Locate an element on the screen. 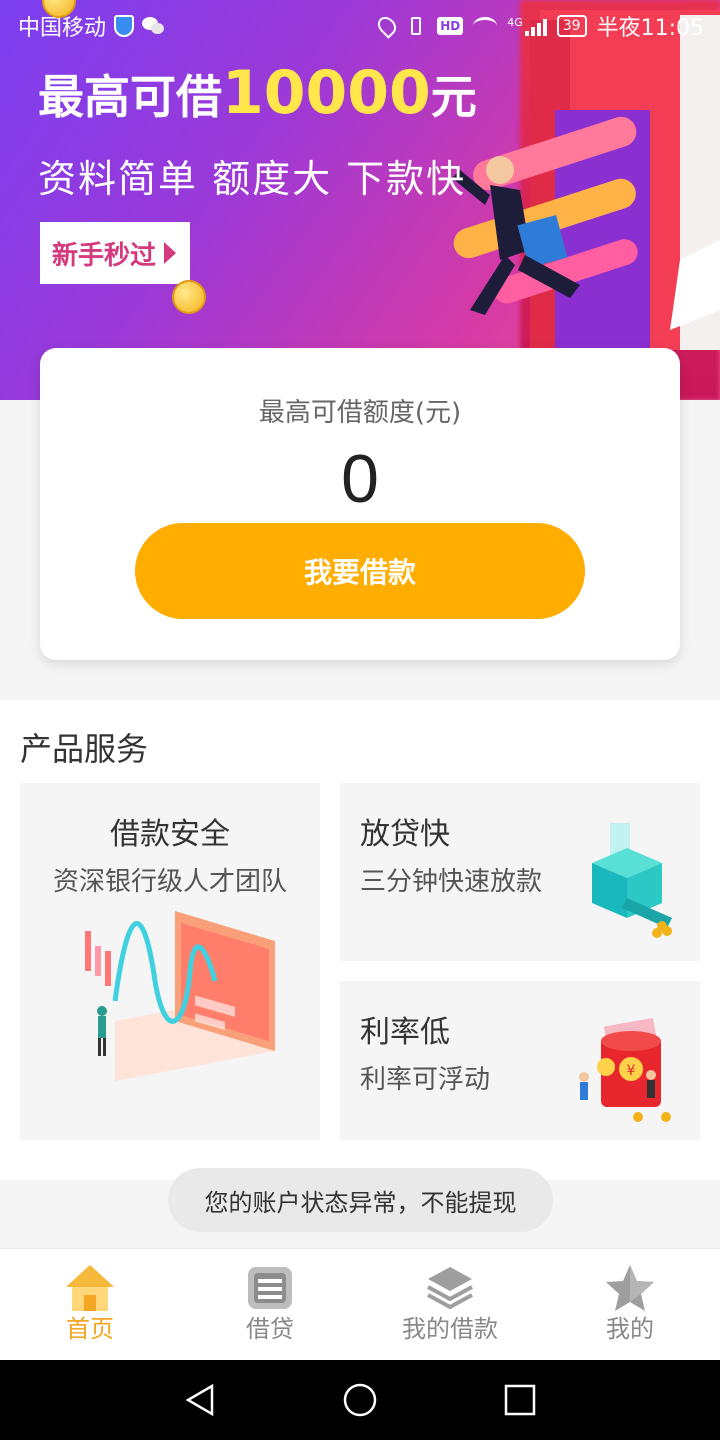  tab-label: 我的 is located at coordinates (630, 1329).